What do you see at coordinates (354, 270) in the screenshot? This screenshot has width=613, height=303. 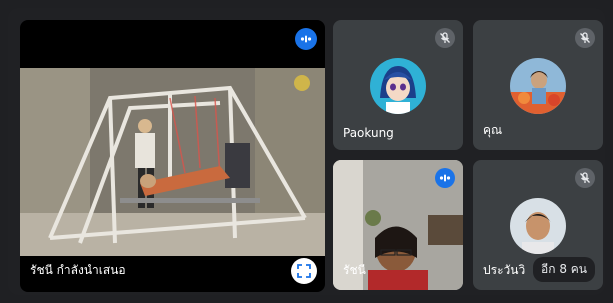 I see `participant-name: รัชนี` at bounding box center [354, 270].